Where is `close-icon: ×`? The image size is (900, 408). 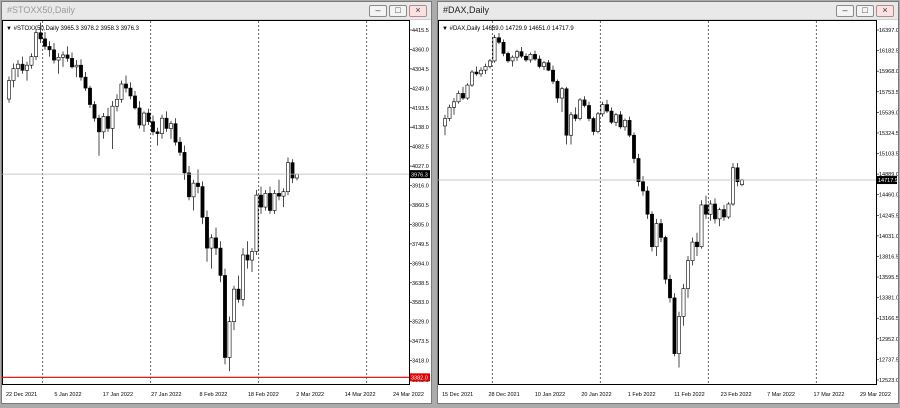
close-icon: × is located at coordinates (885, 10).